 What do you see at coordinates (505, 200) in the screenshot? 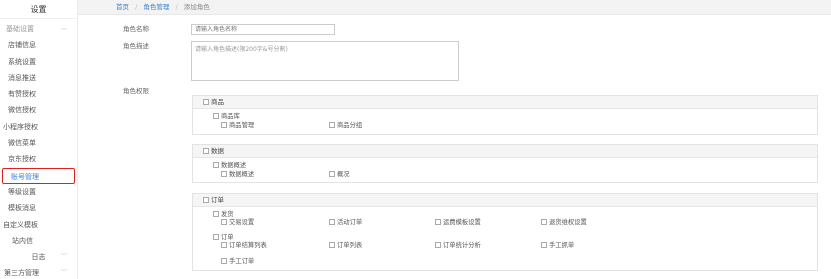
I see `permission-group-order: 订单` at bounding box center [505, 200].